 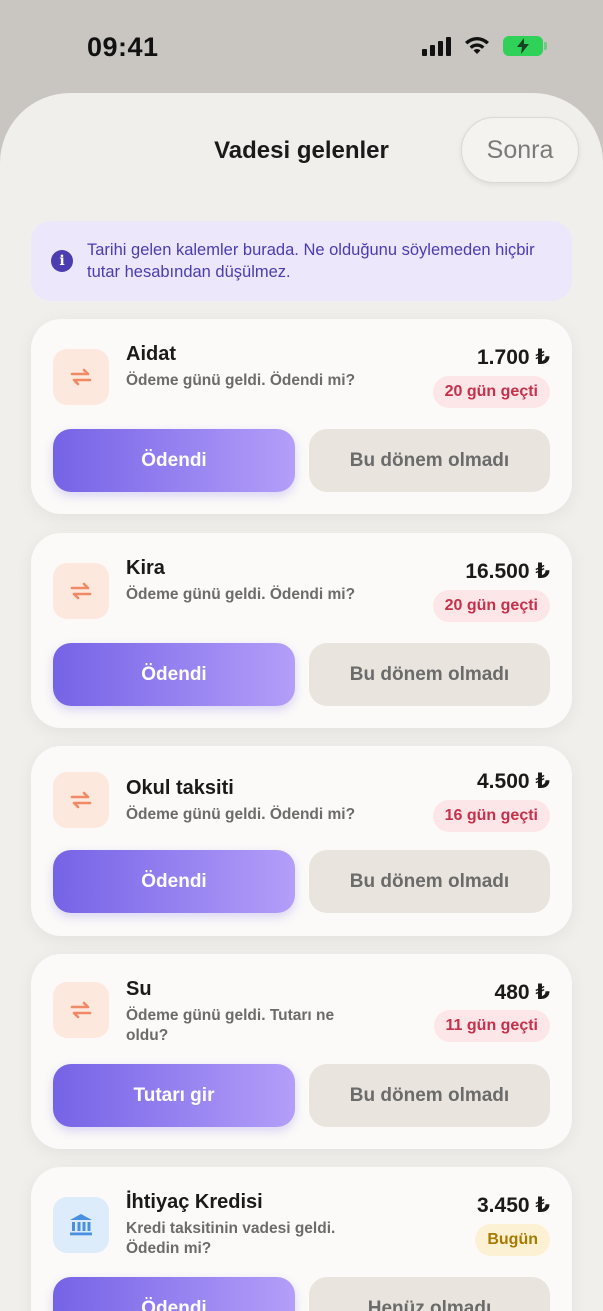 What do you see at coordinates (81, 1225) in the screenshot?
I see `bank-icon` at bounding box center [81, 1225].